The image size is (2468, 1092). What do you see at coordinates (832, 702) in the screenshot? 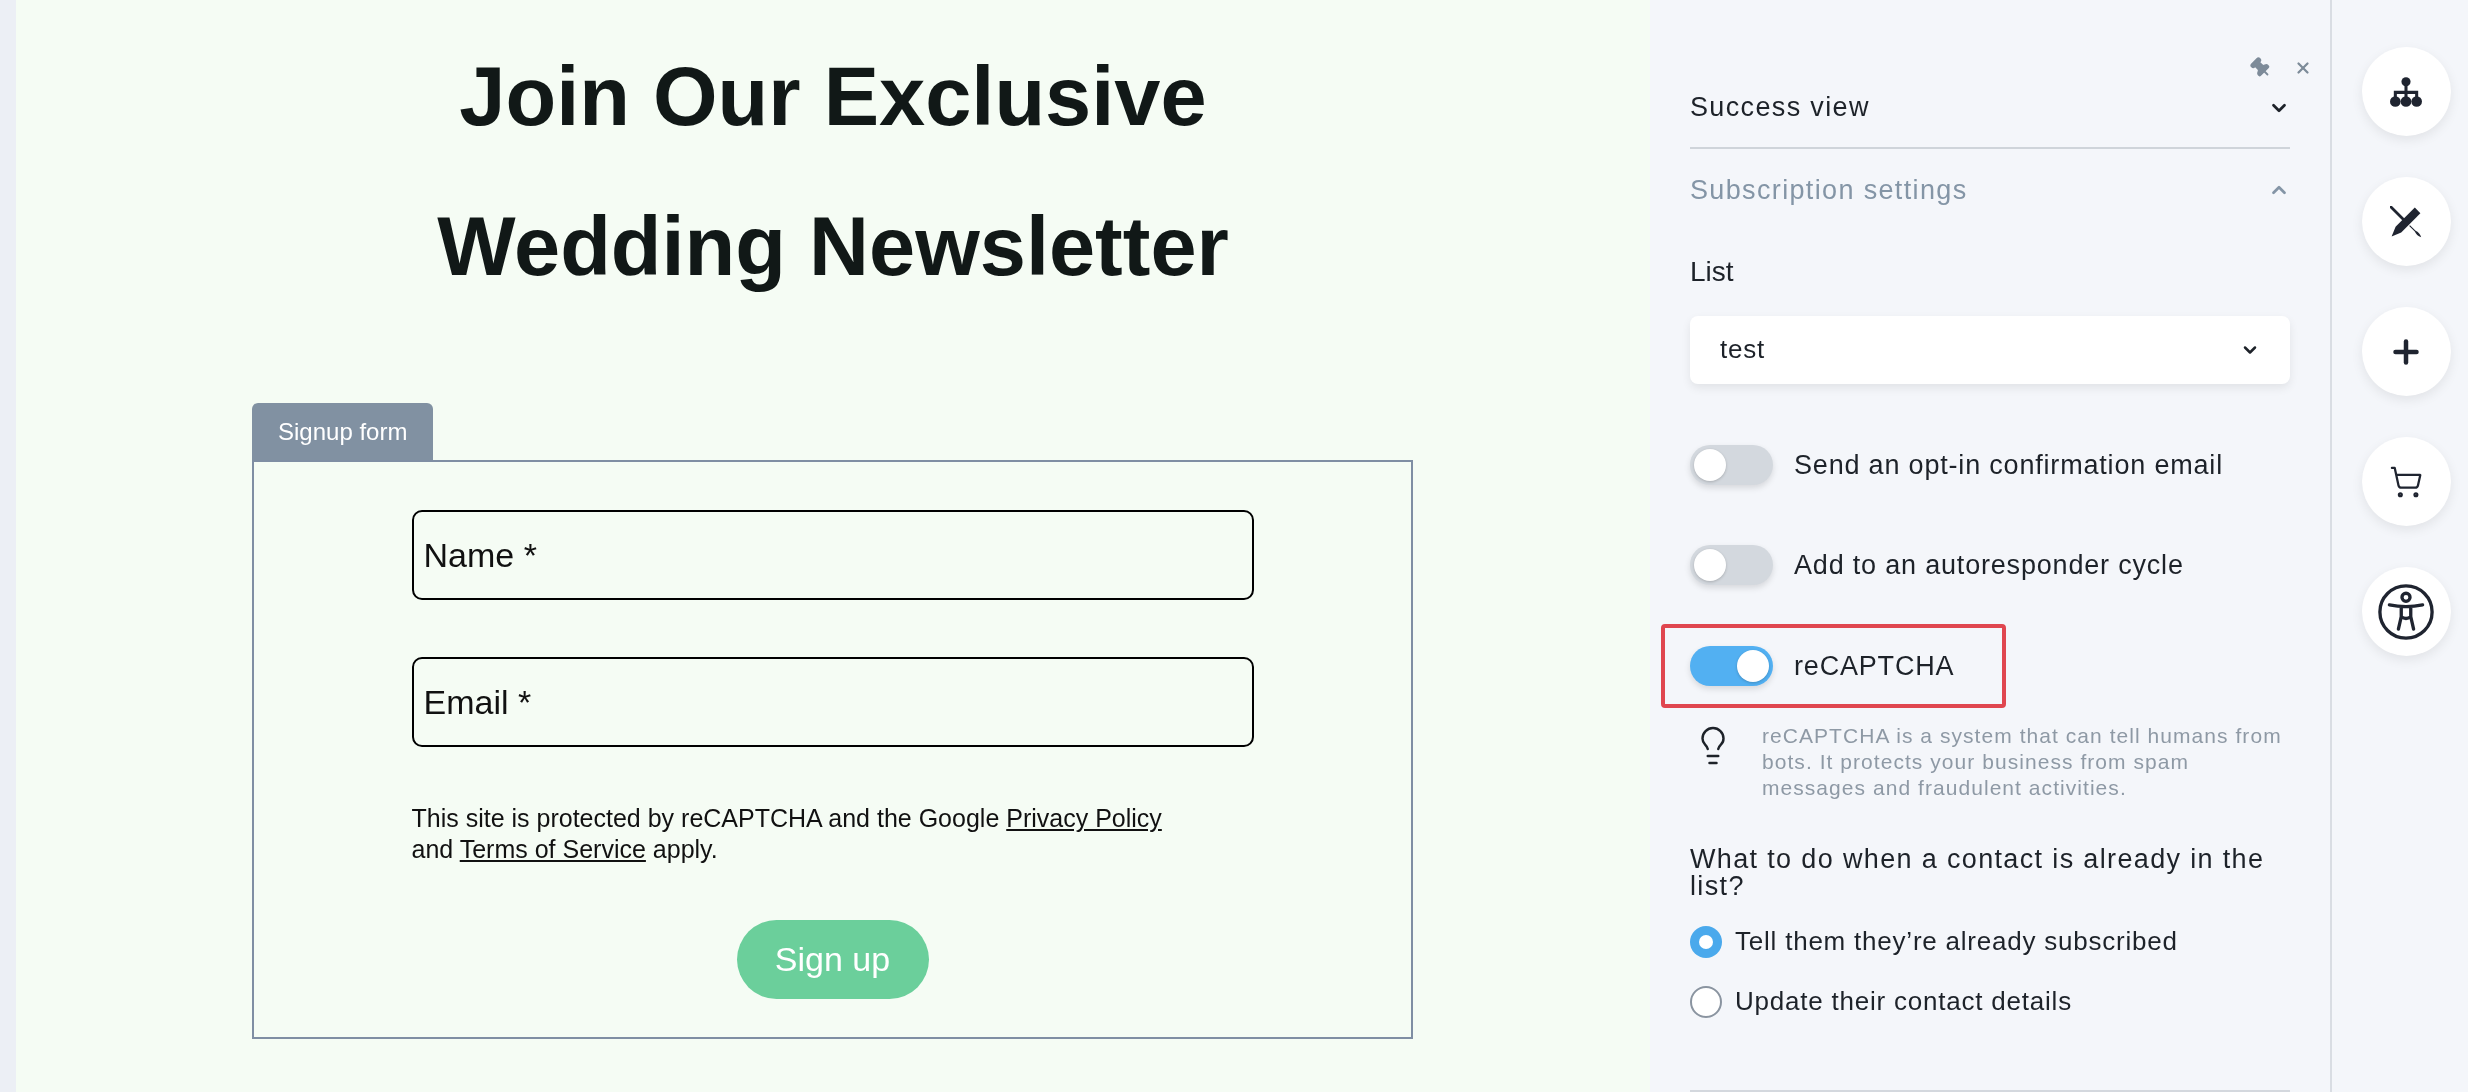
I see `input-field: Email *` at bounding box center [832, 702].